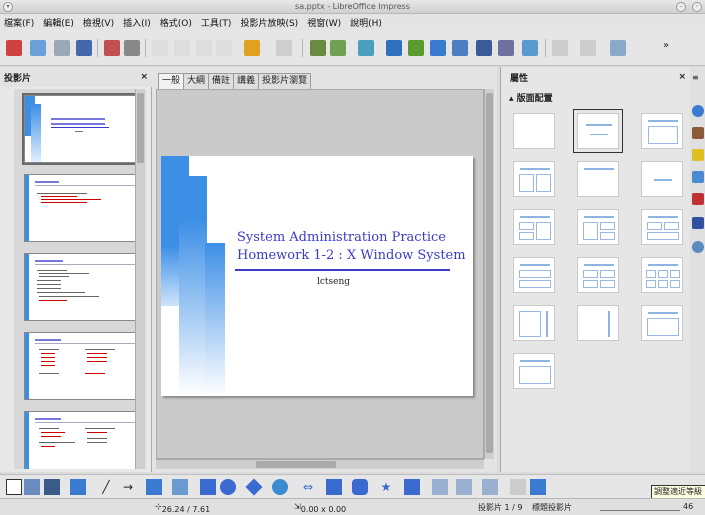 The width and height of the screenshot is (705, 515). Describe the element at coordinates (698, 111) in the screenshot. I see `properties-icon` at that location.